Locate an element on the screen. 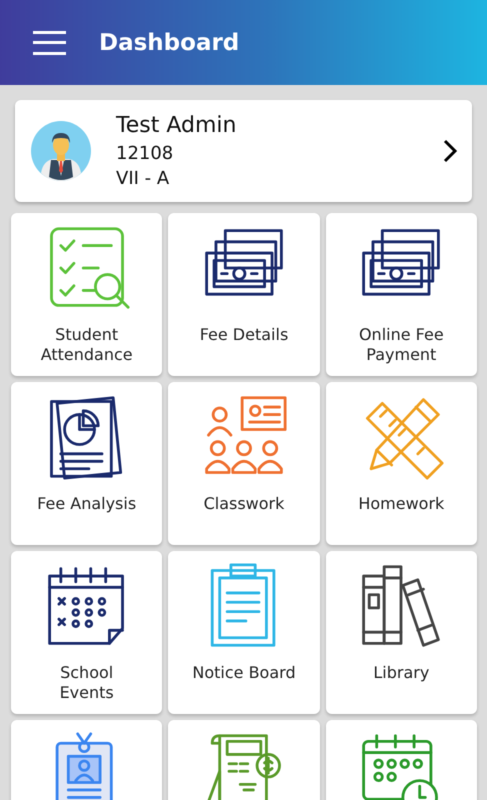 The width and height of the screenshot is (487, 800). tile-label: Homework is located at coordinates (401, 504).